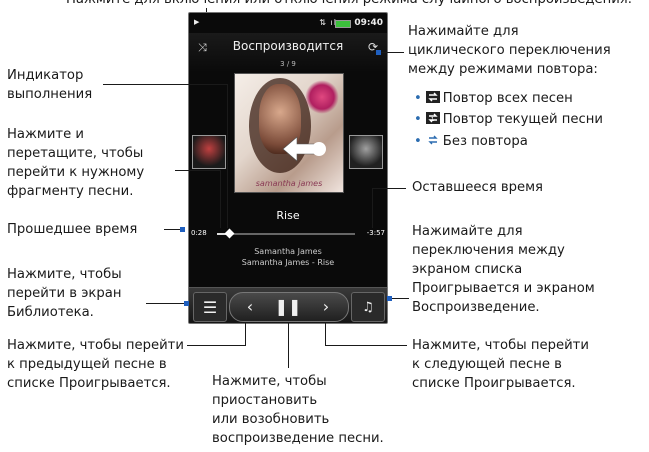 This screenshot has height=452, width=649. Describe the element at coordinates (220, 199) in the screenshot. I see `leader-drag-v` at that location.